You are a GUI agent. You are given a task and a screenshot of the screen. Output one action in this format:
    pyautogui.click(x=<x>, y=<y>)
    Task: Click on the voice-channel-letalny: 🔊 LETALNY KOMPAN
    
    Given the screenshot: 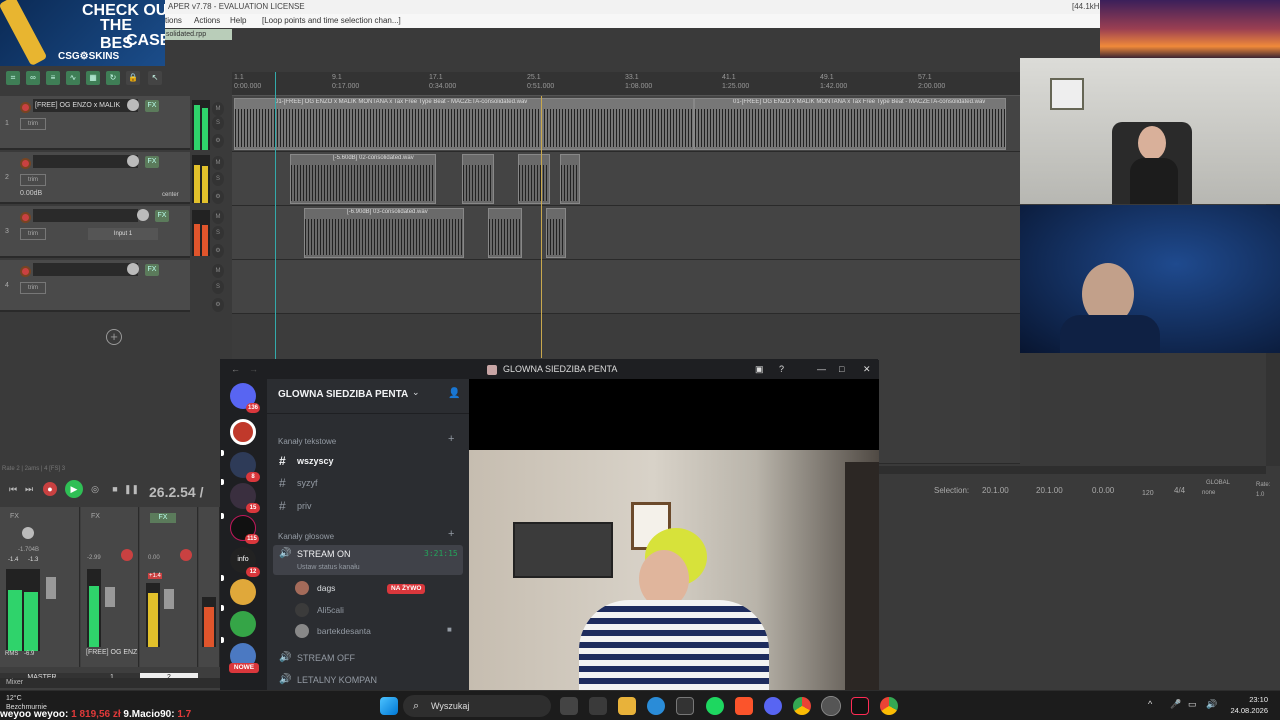 What is the action you would take?
    pyautogui.click(x=368, y=680)
    